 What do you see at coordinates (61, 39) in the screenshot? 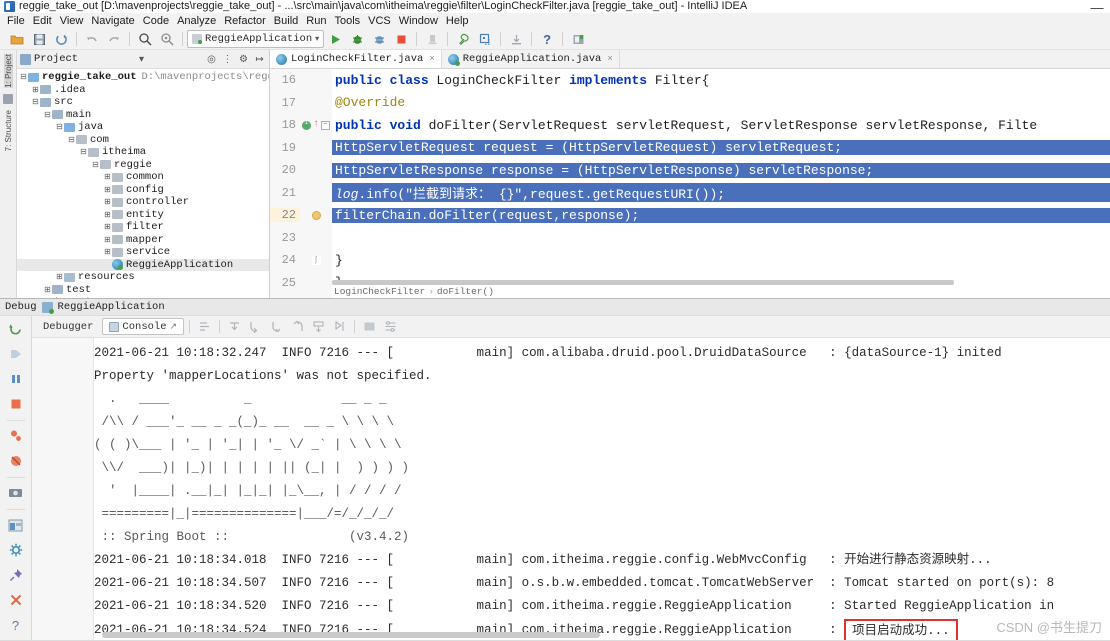
I see `sync-icon` at bounding box center [61, 39].